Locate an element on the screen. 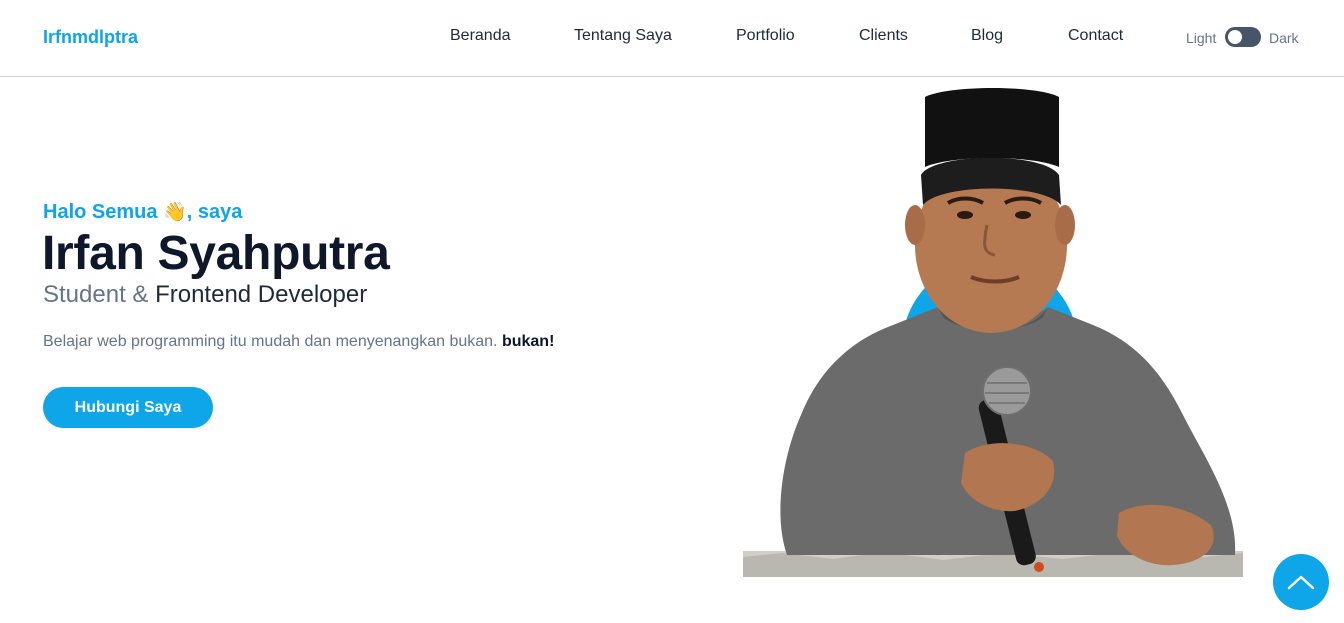 Image resolution: width=1344 pixels, height=623 pixels. black-cap is located at coordinates (992, 127).